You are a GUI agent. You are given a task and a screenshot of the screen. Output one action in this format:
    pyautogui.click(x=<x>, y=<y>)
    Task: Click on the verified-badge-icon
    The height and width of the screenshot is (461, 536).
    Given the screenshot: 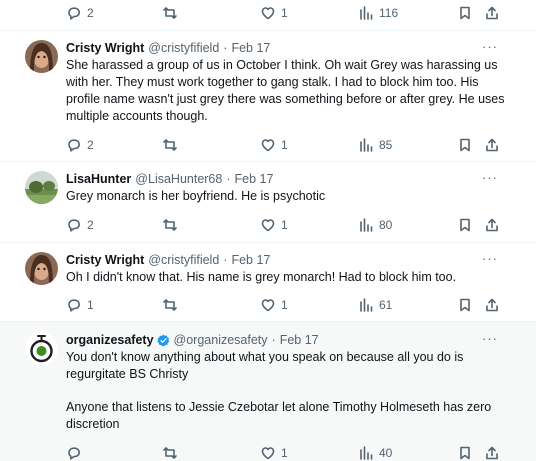 What is the action you would take?
    pyautogui.click(x=162, y=340)
    